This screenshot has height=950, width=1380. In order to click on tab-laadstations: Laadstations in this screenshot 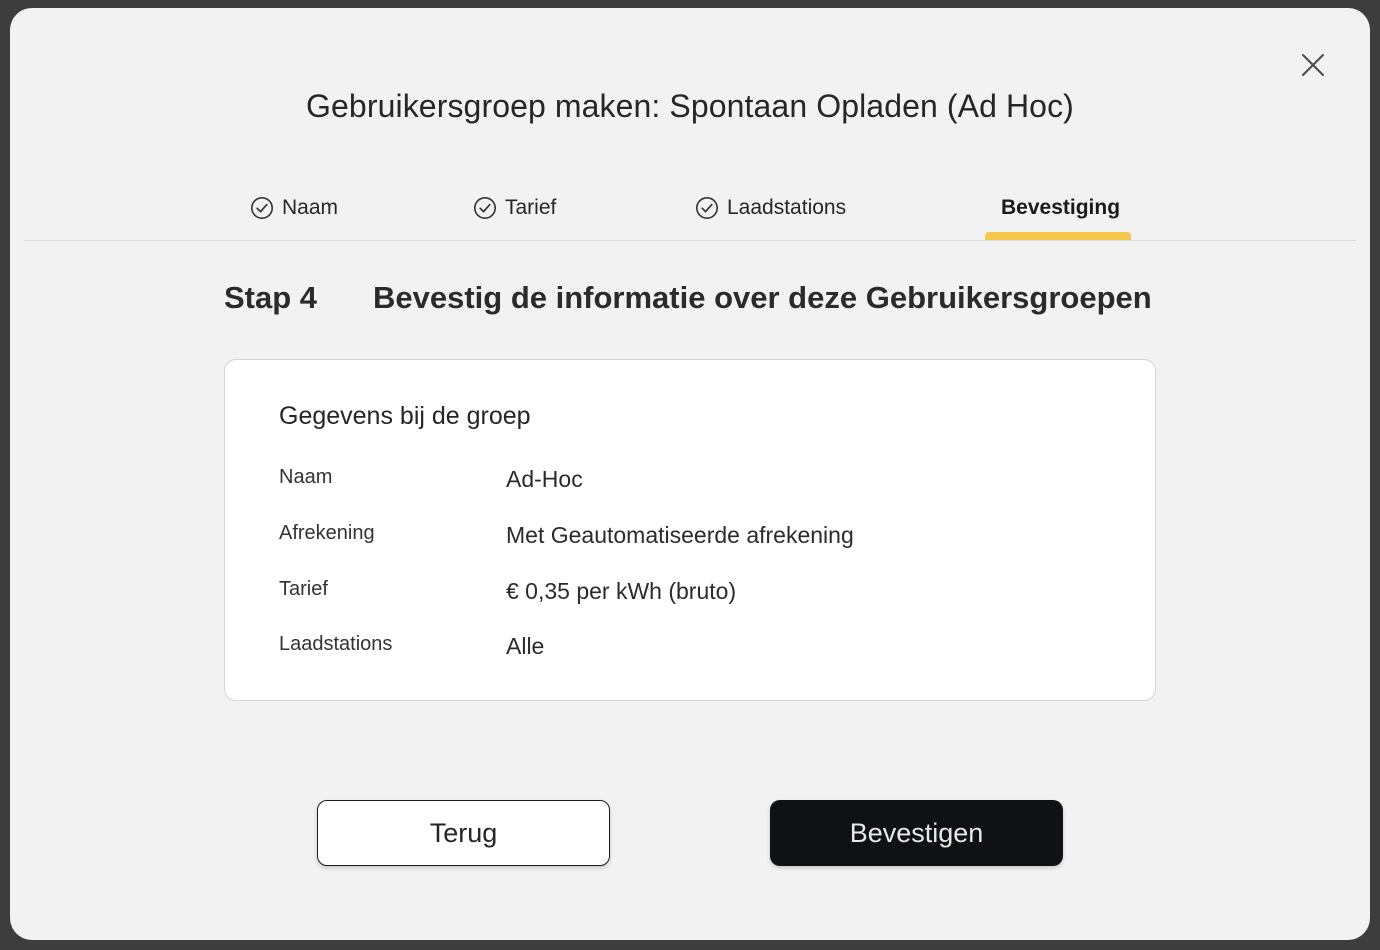, I will do `click(770, 214)`.